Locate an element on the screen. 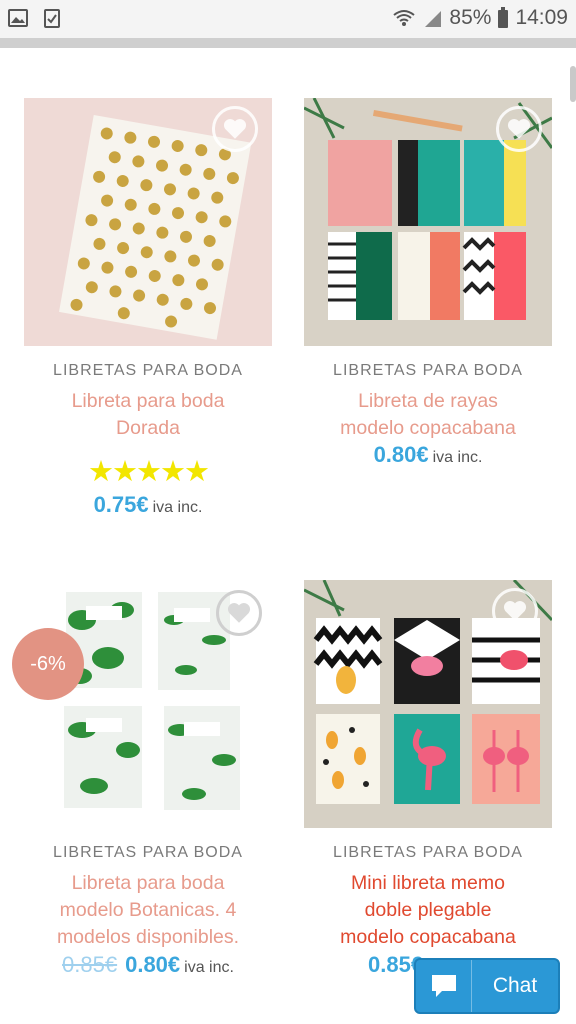 This screenshot has width=576, height=1024. product-title: Libreta para boda Dorada is located at coordinates (148, 415).